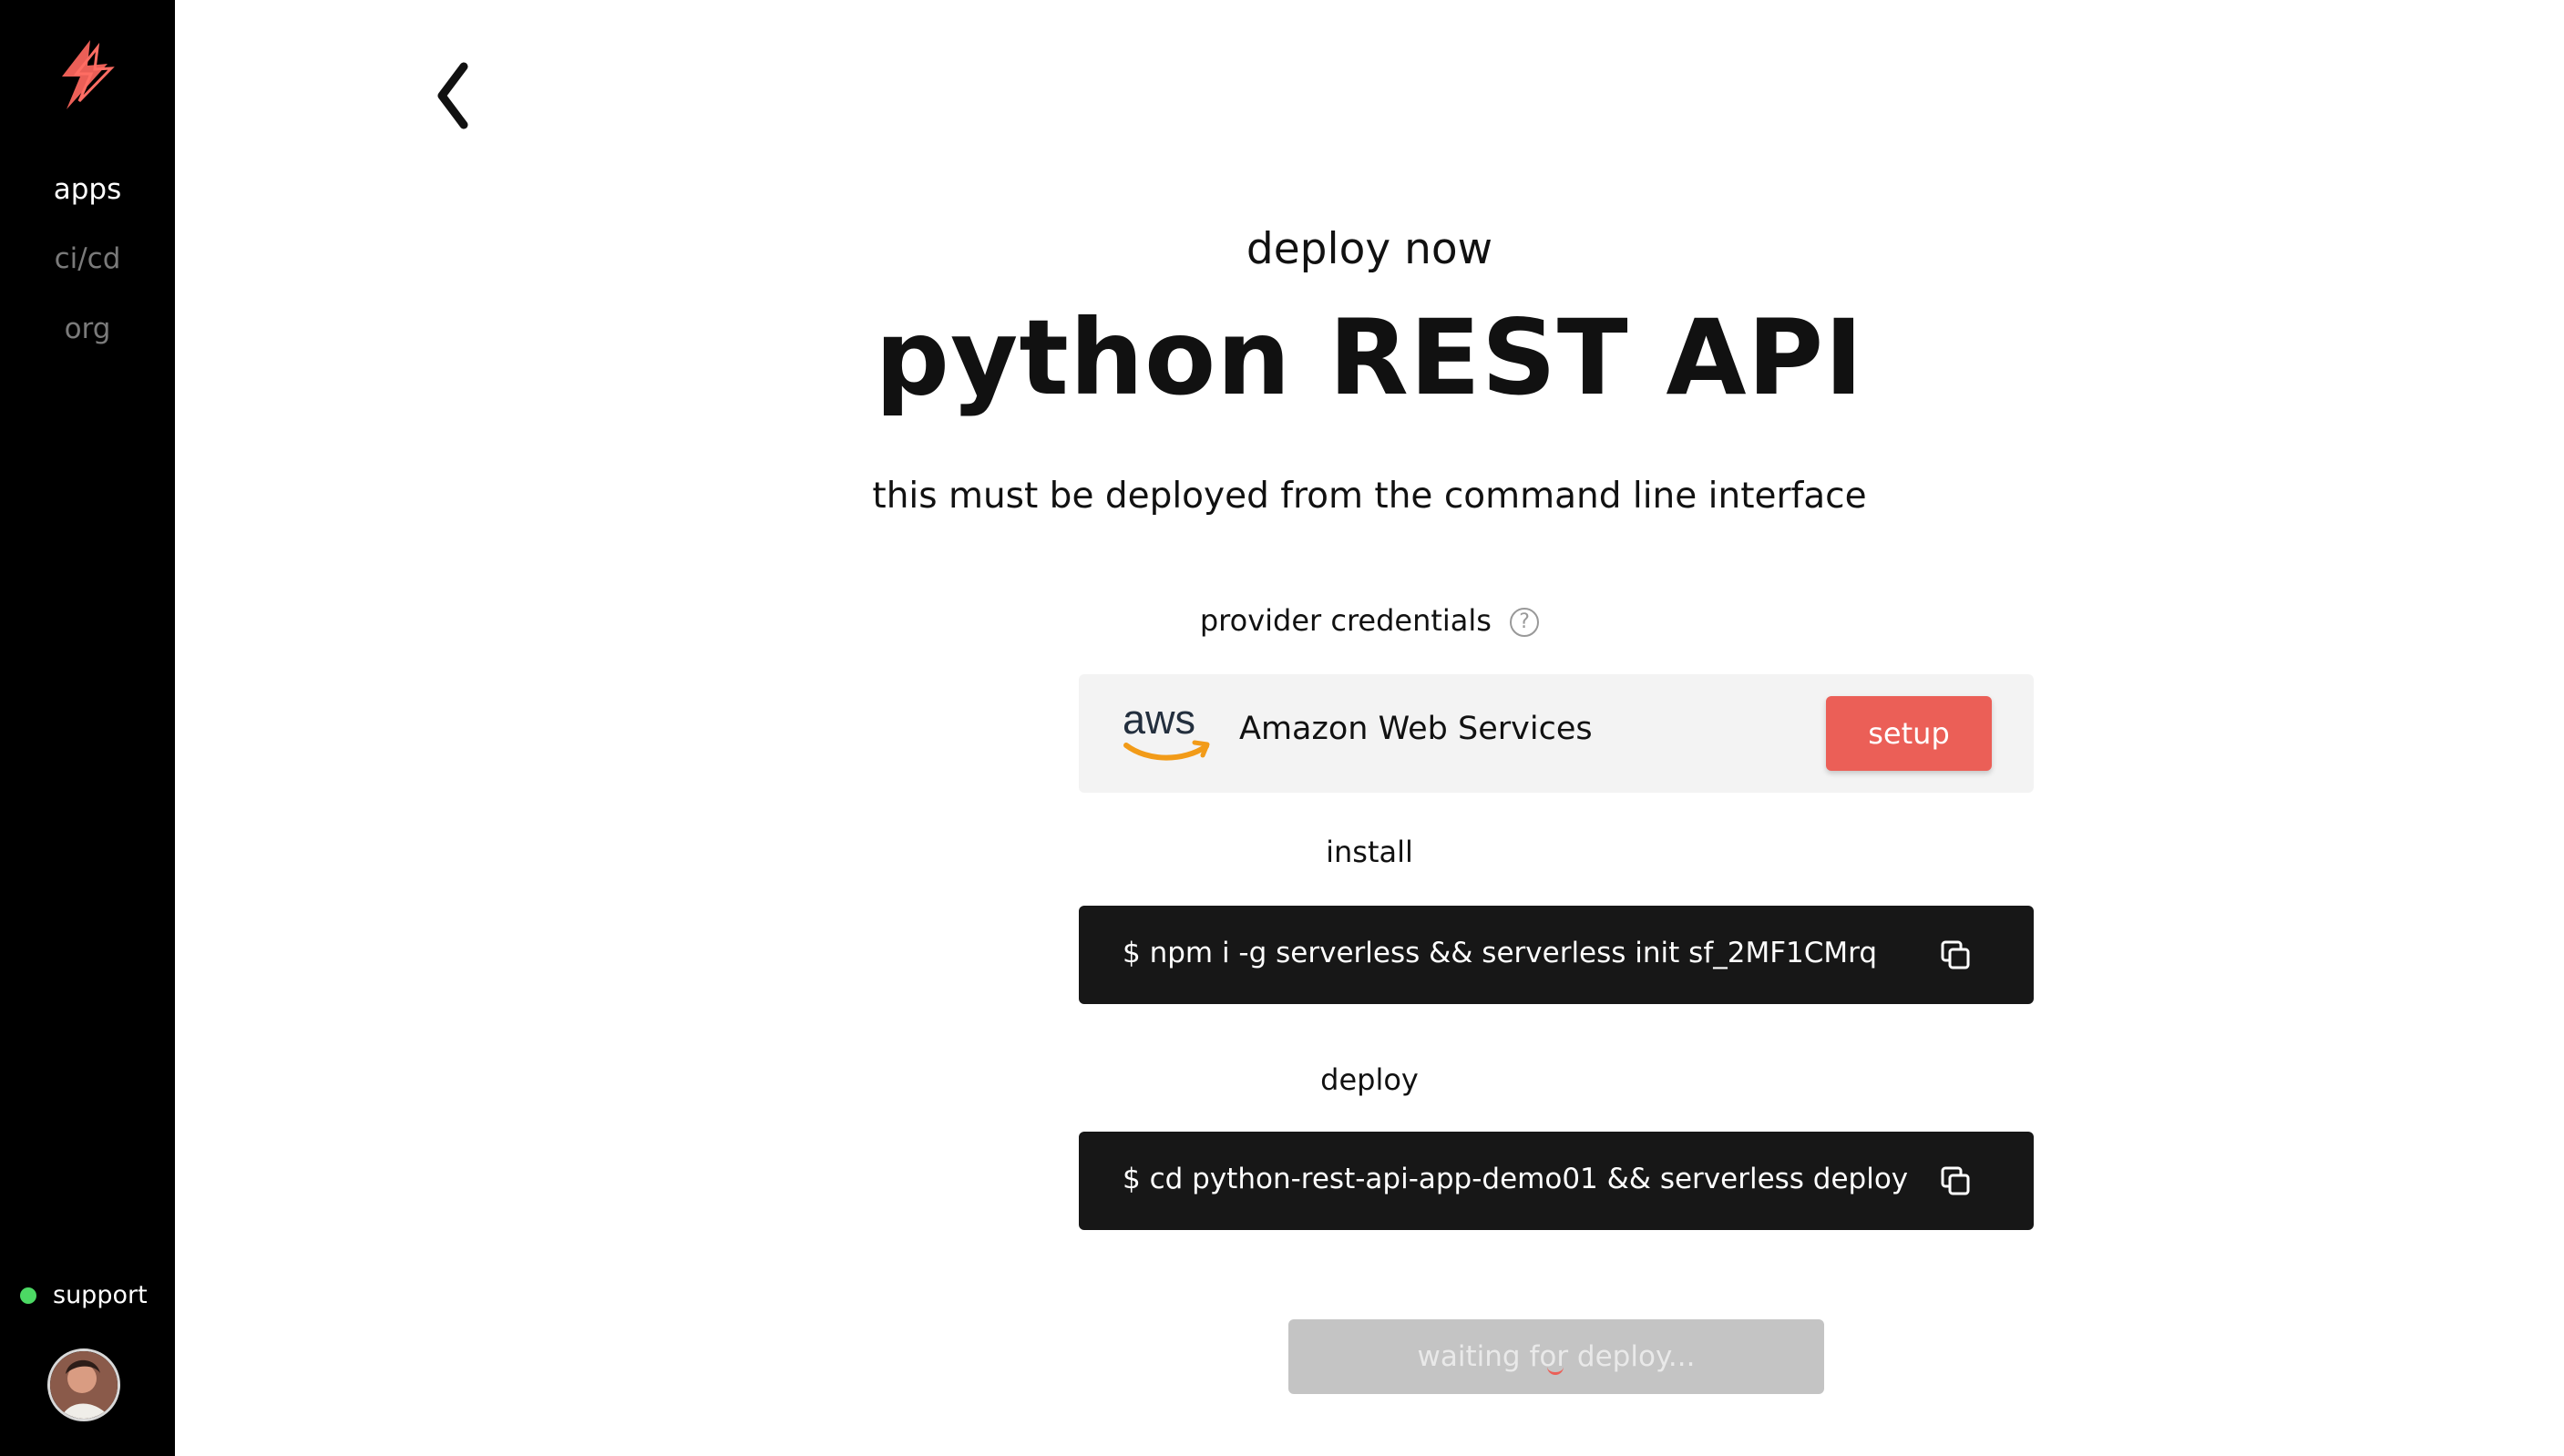 This screenshot has width=2564, height=1456. What do you see at coordinates (88, 728) in the screenshot?
I see `sidebar: apps ci/cd org support` at bounding box center [88, 728].